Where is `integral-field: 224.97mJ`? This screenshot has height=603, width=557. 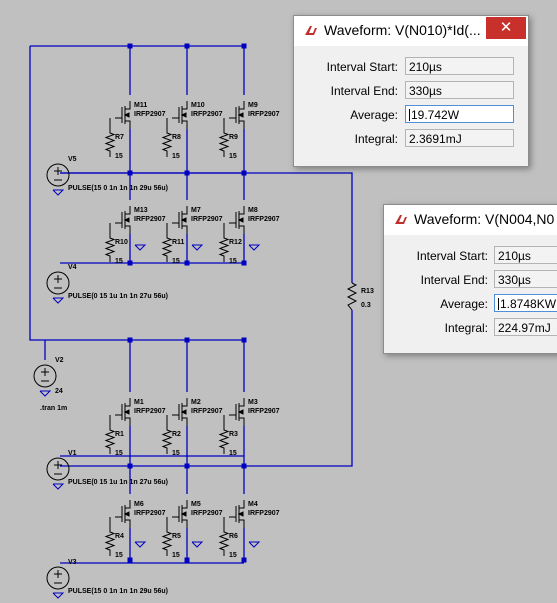
integral-field: 224.97mJ is located at coordinates (525, 327).